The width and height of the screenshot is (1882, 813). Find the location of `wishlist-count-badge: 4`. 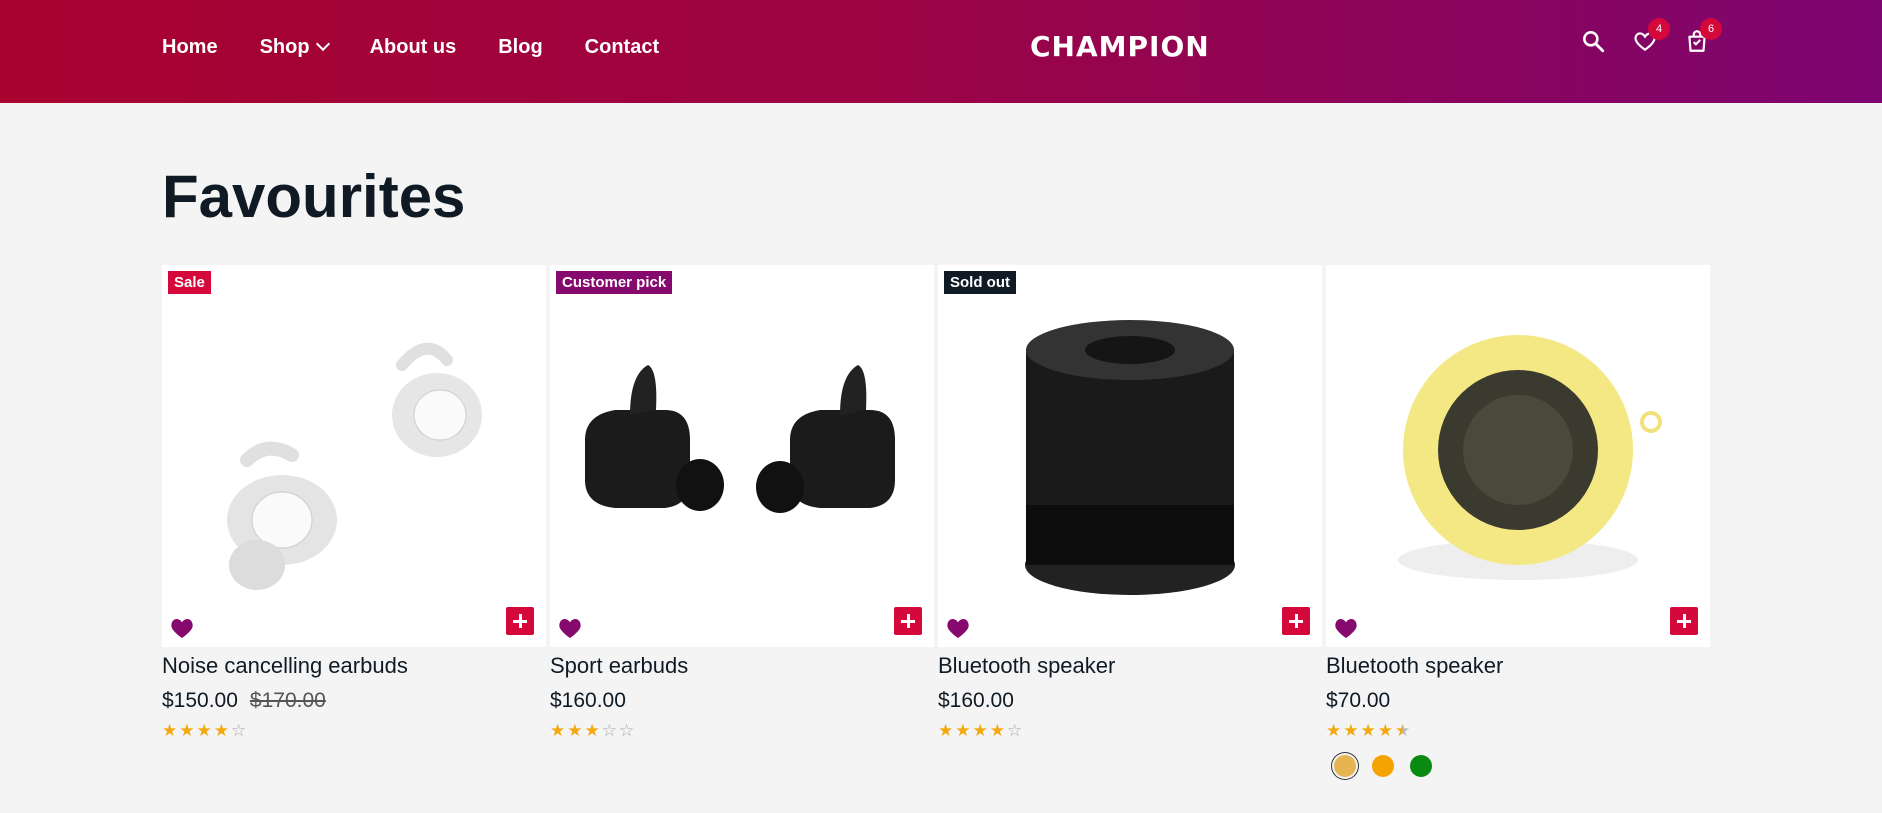

wishlist-count-badge: 4 is located at coordinates (1659, 29).